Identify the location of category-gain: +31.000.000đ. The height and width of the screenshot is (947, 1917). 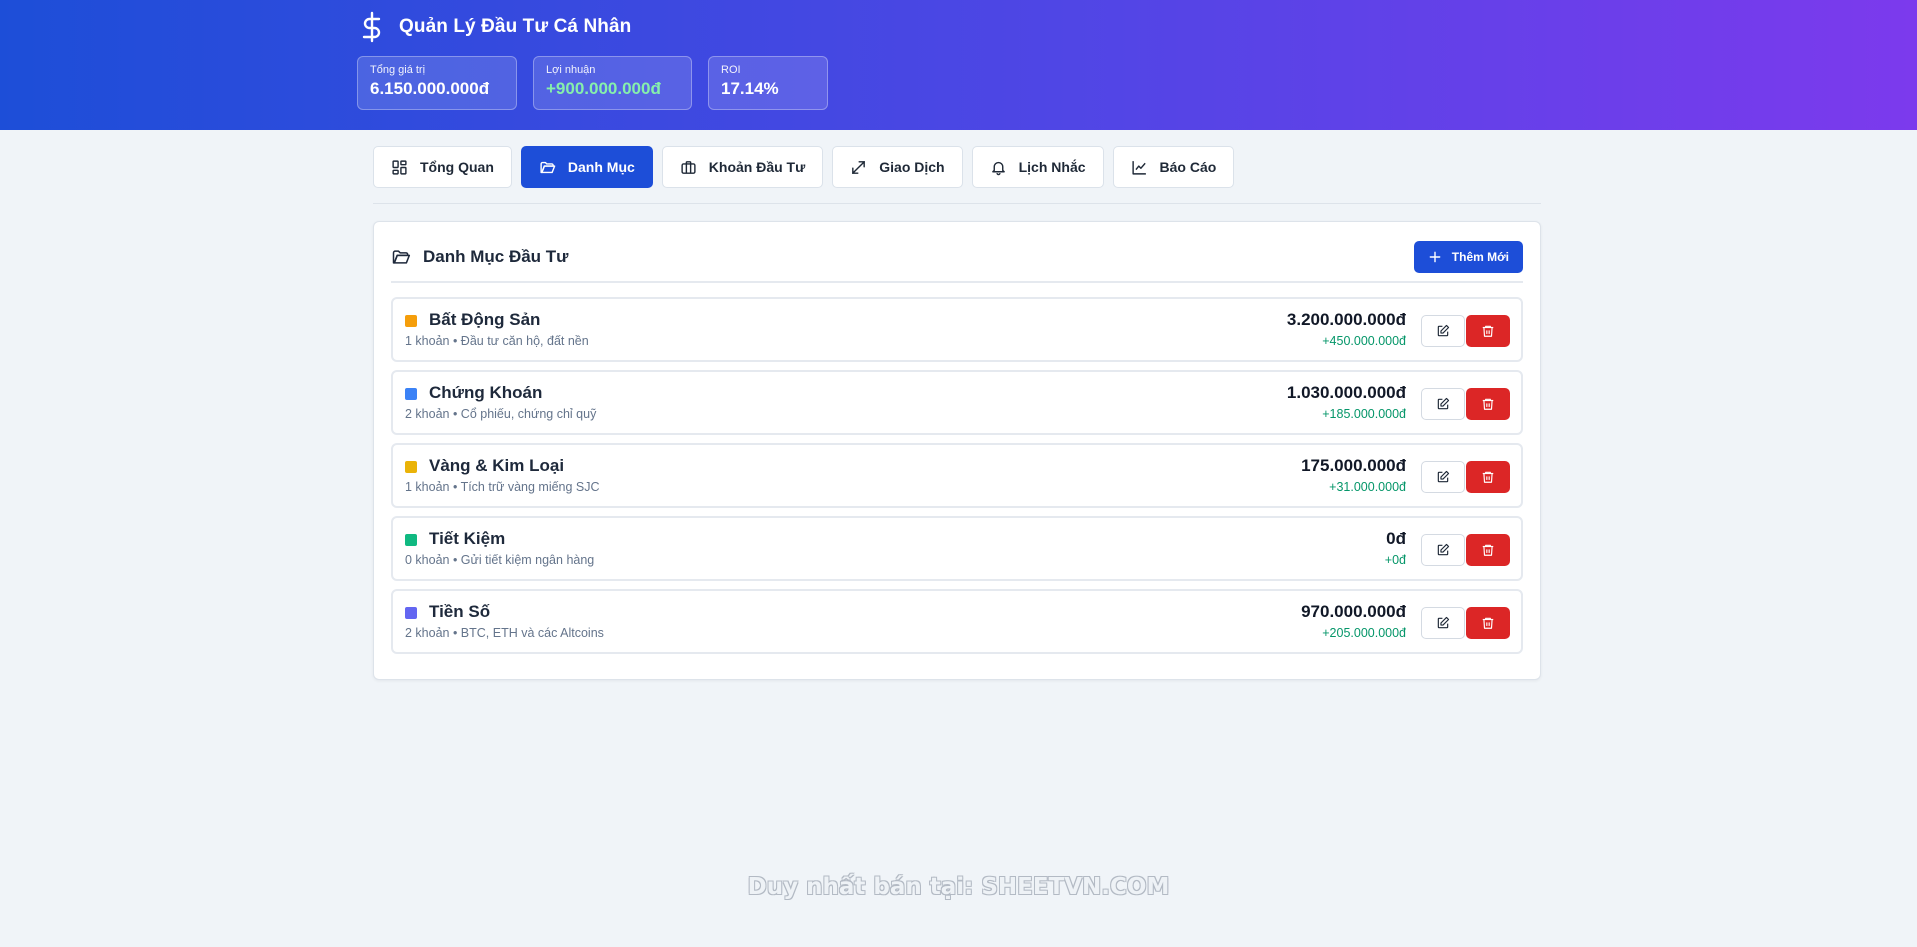
(1367, 487).